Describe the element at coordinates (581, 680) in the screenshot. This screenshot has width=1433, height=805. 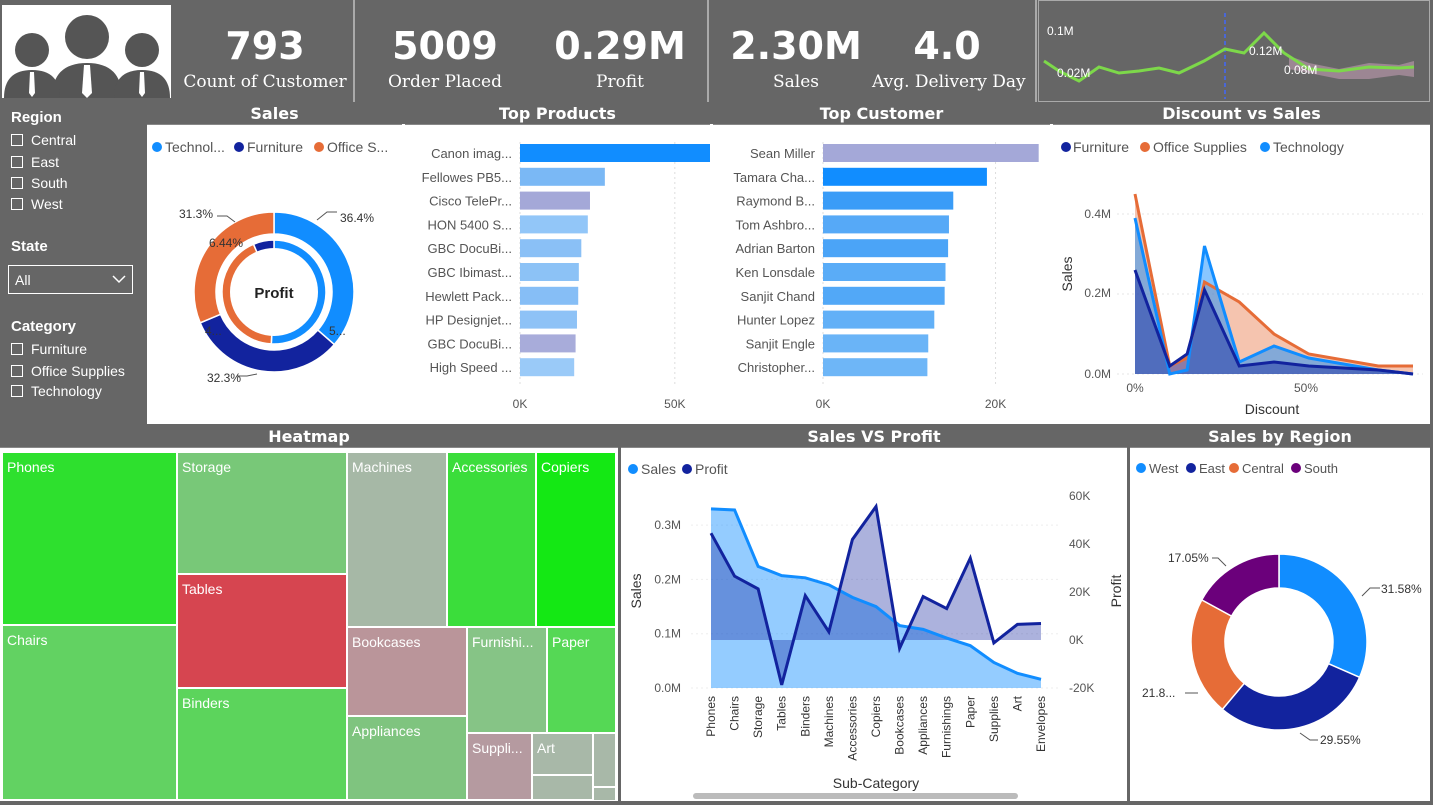
I see `treemap-cell-paper: Paper` at that location.